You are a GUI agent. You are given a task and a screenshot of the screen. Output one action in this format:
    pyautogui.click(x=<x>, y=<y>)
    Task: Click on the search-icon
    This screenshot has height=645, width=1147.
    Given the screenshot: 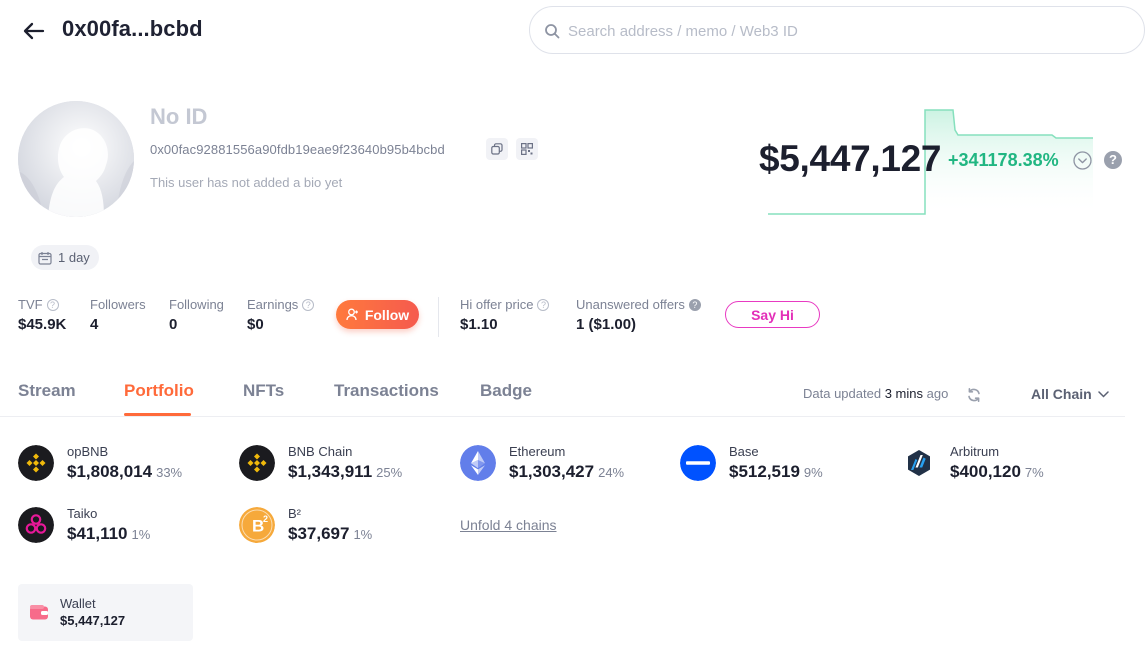 What is the action you would take?
    pyautogui.click(x=552, y=31)
    